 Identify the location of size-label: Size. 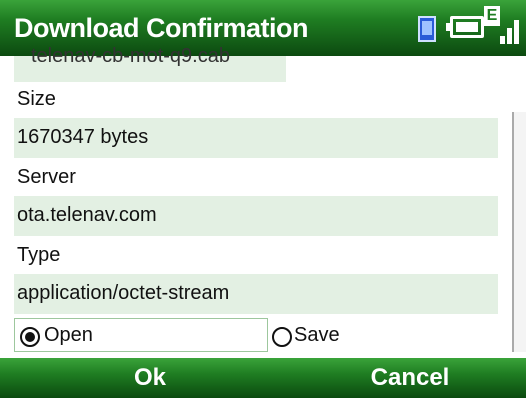
(36, 99).